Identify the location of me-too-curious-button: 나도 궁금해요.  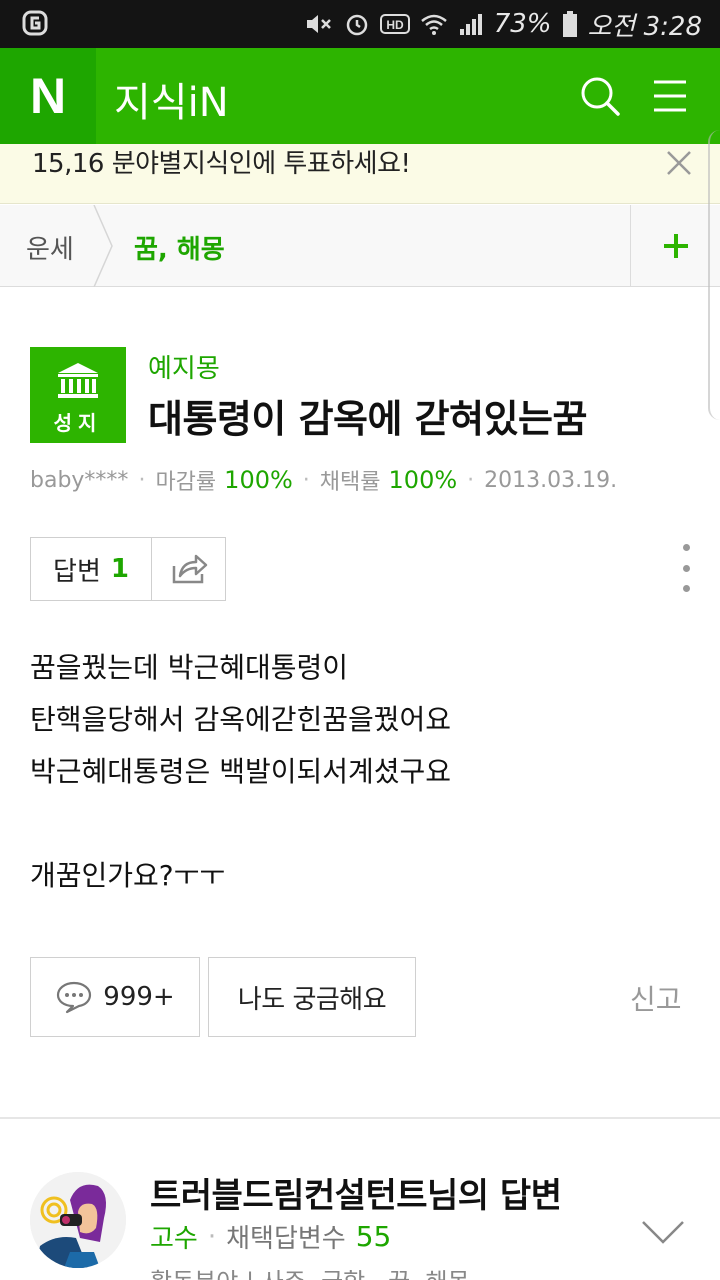
(312, 997).